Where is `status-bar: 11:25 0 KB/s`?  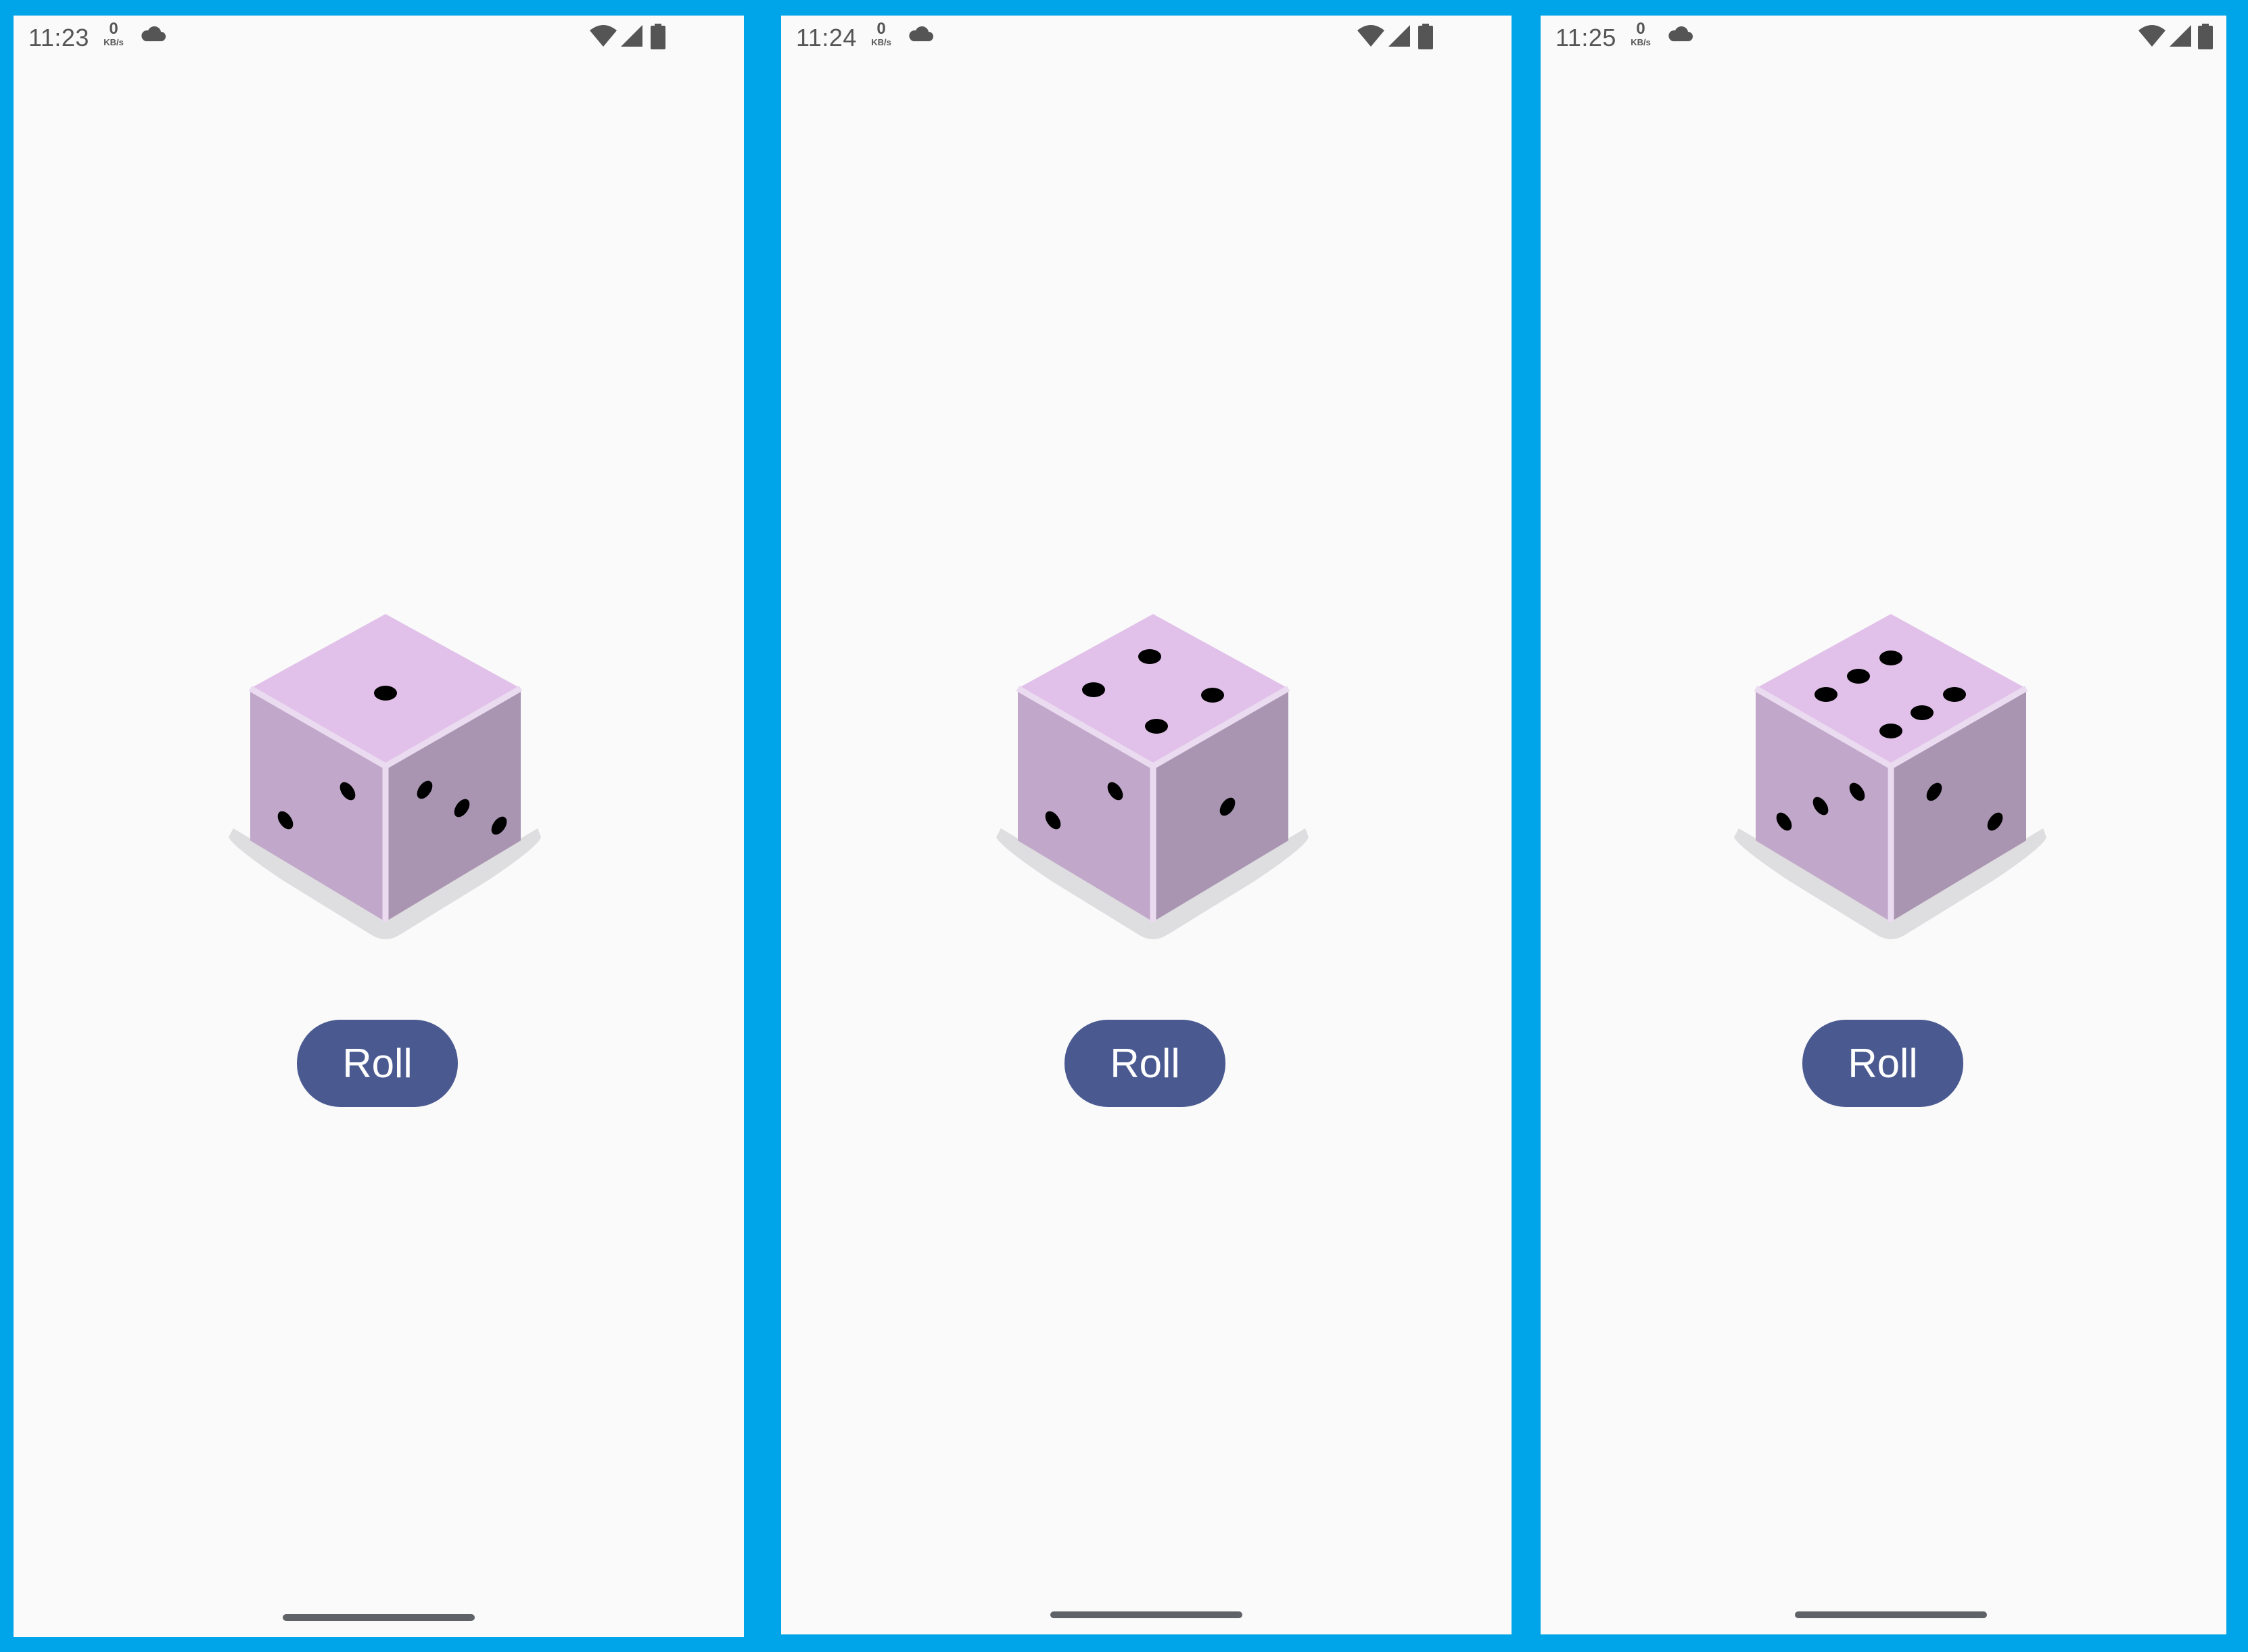
status-bar: 11:25 0 KB/s is located at coordinates (1883, 38).